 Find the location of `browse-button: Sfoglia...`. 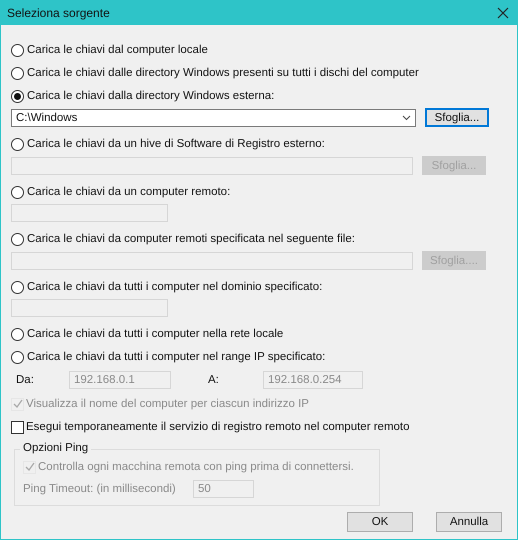

browse-button: Sfoglia... is located at coordinates (457, 117).